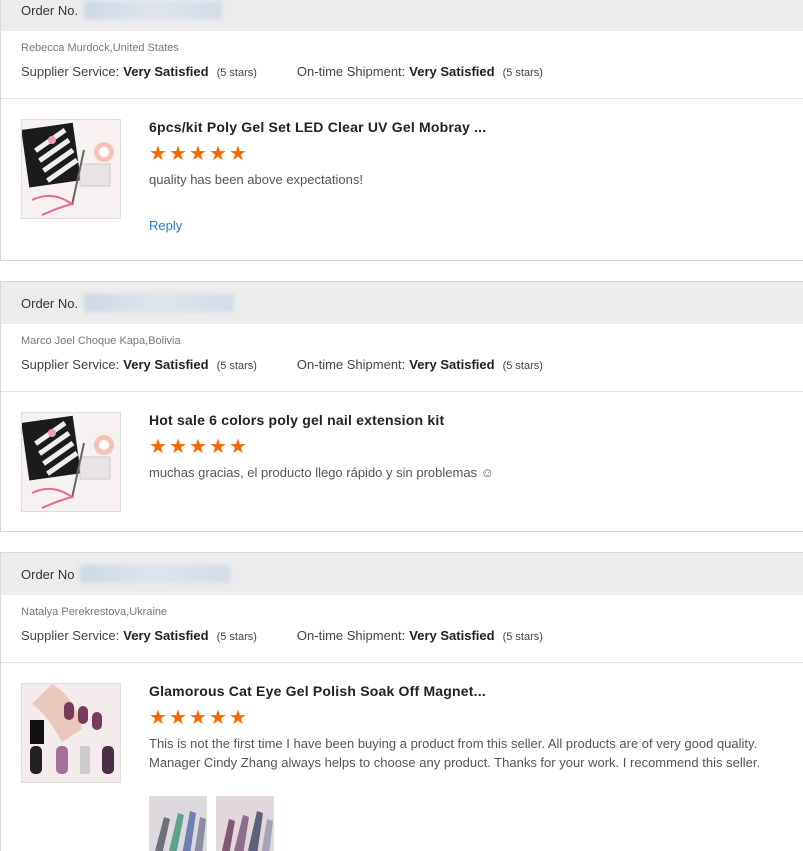 This screenshot has width=803, height=851. I want to click on order-header: Order No, so click(402, 574).